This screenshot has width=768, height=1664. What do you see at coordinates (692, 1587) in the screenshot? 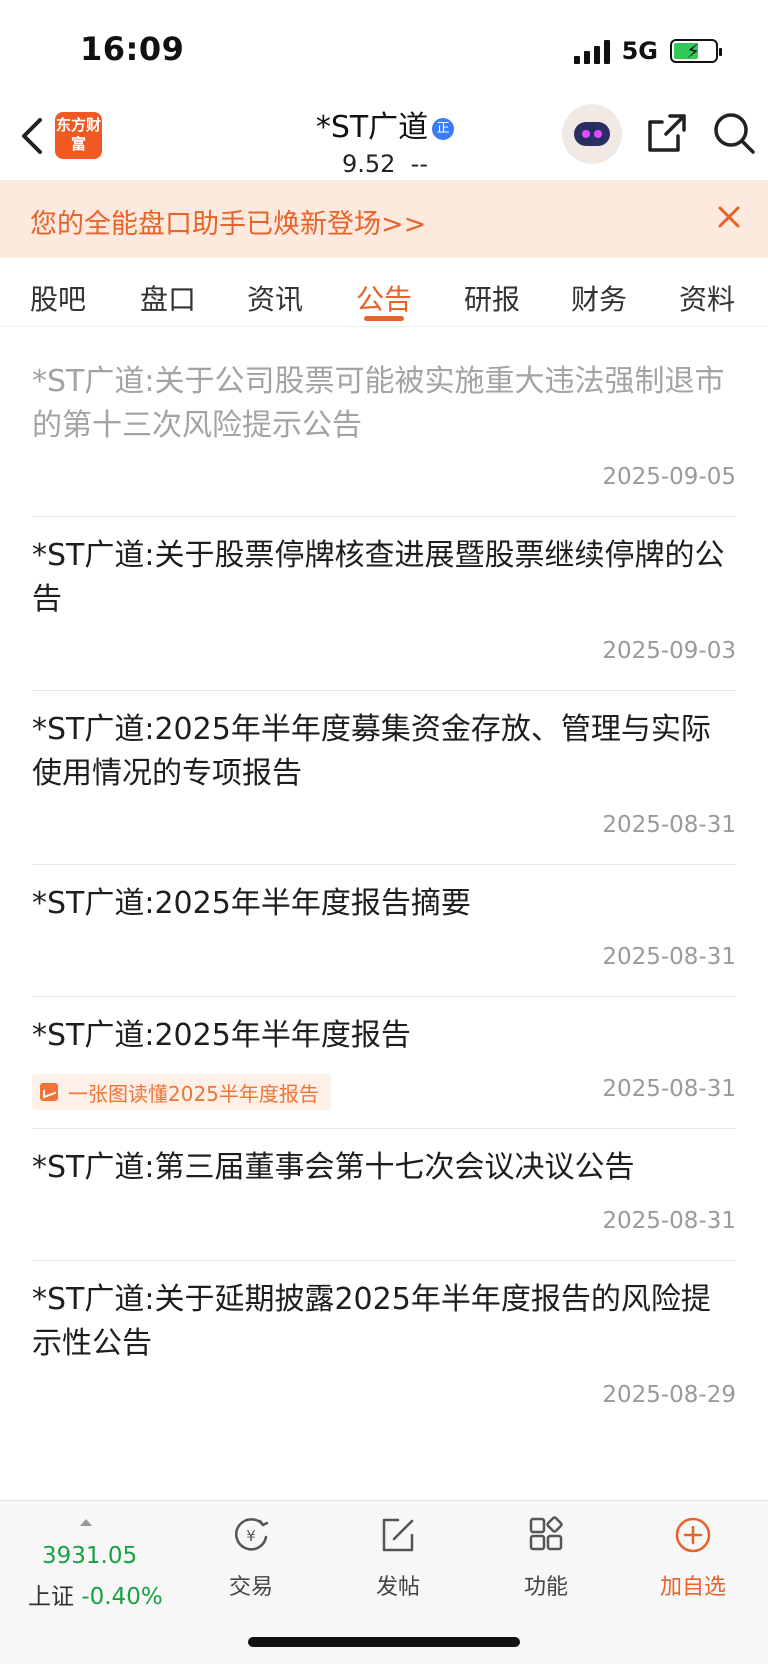
I see `add-watchlist-label: 加自选` at bounding box center [692, 1587].